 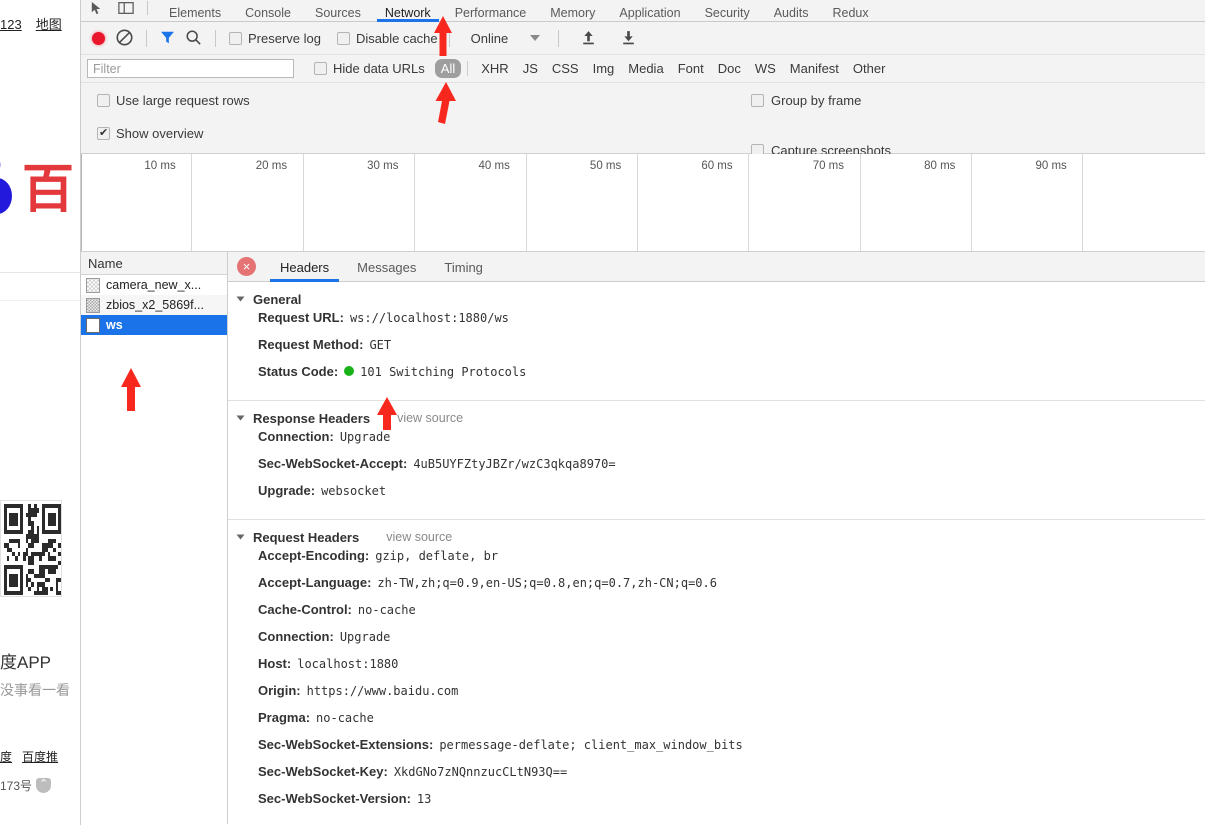 I want to click on detail-tab-headers: Headers, so click(x=304, y=267).